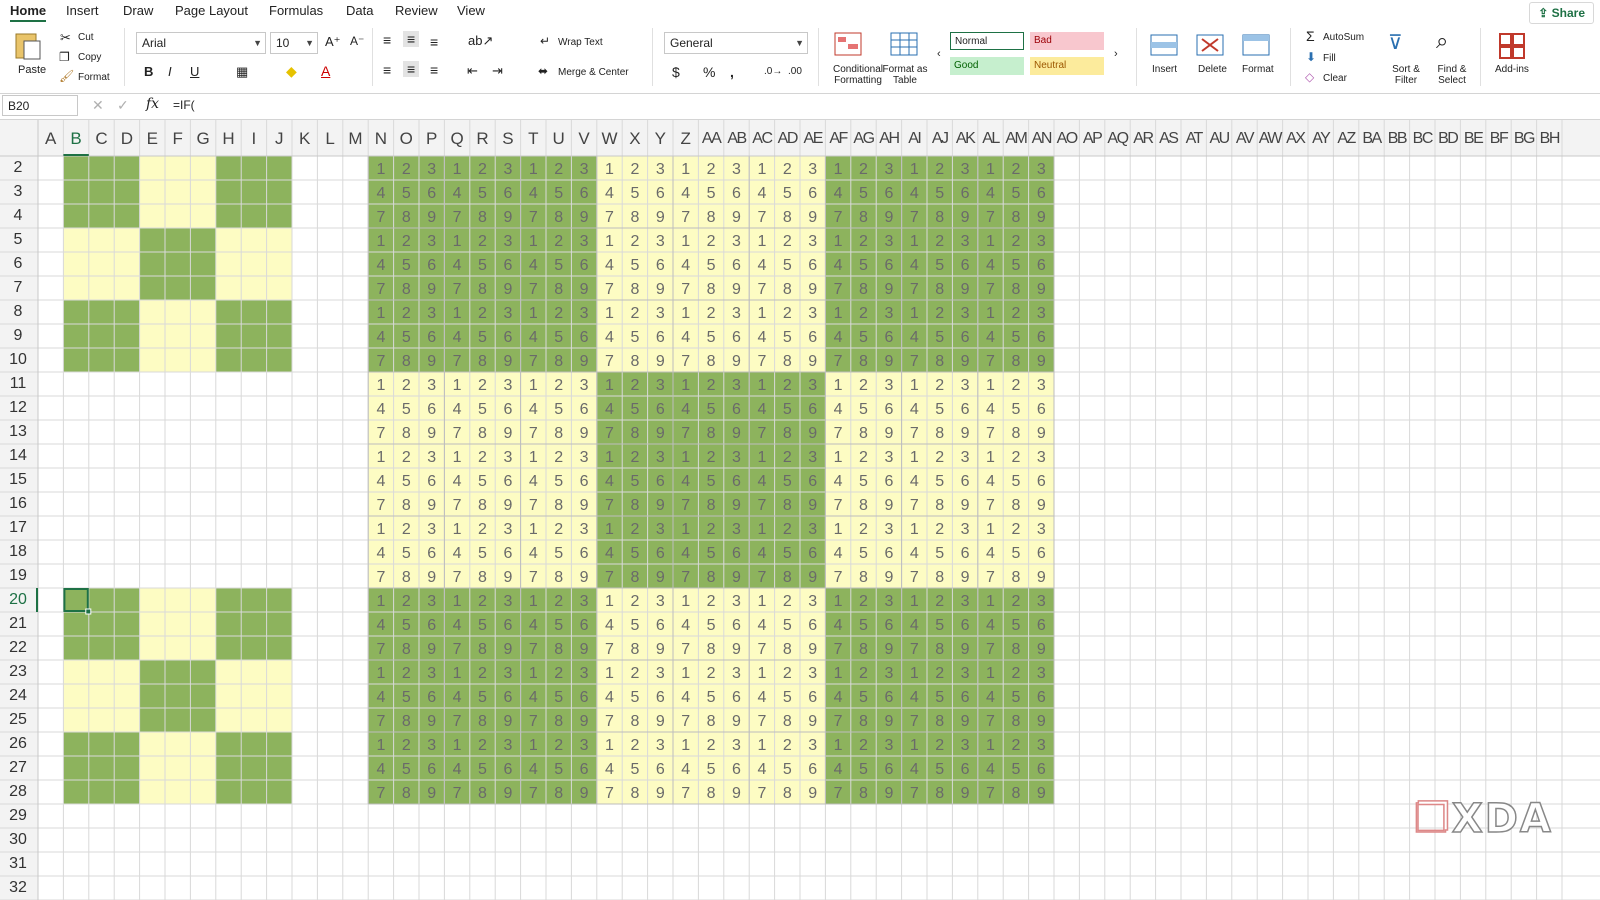 Image resolution: width=1600 pixels, height=900 pixels. Describe the element at coordinates (177, 139) in the screenshot. I see `column-header-F: F` at that location.